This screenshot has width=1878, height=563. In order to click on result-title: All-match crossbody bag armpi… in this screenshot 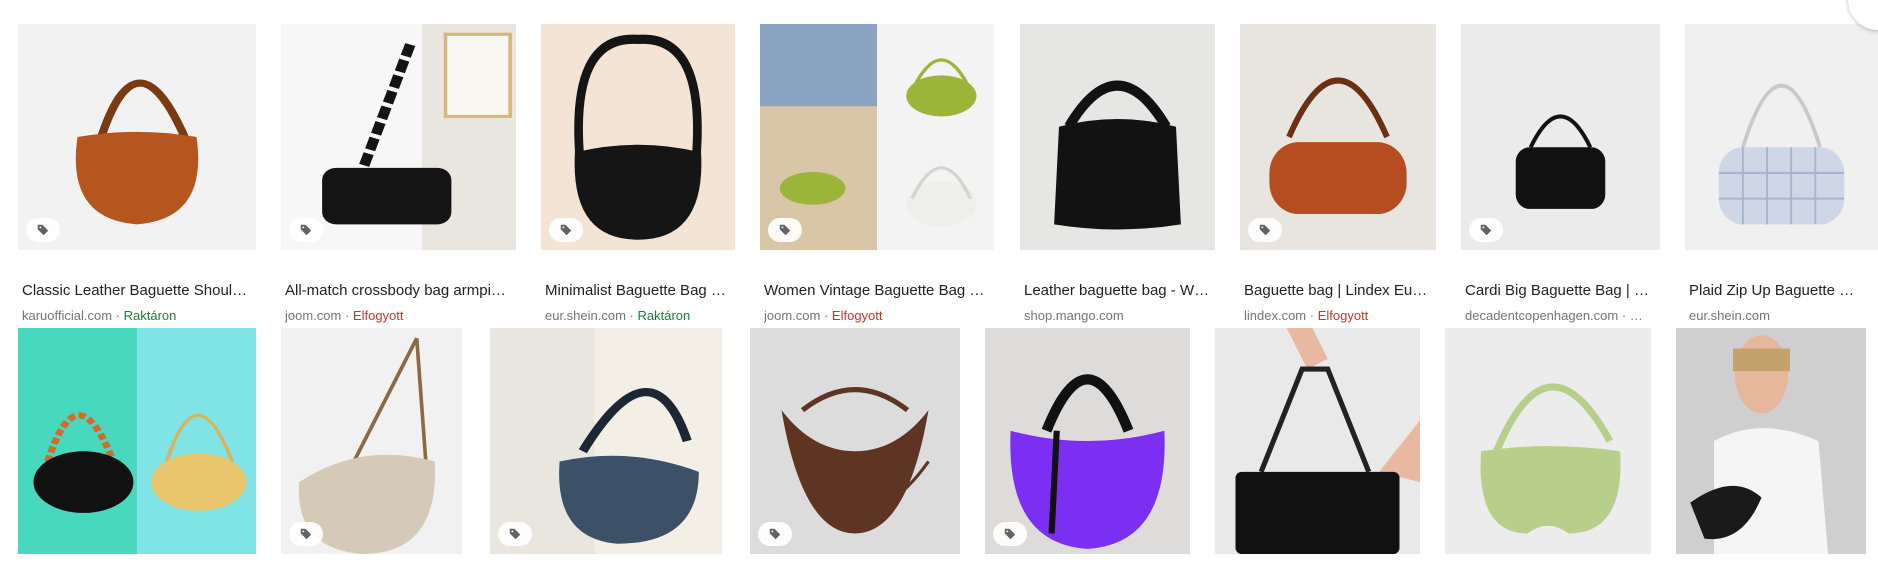, I will do `click(400, 290)`.